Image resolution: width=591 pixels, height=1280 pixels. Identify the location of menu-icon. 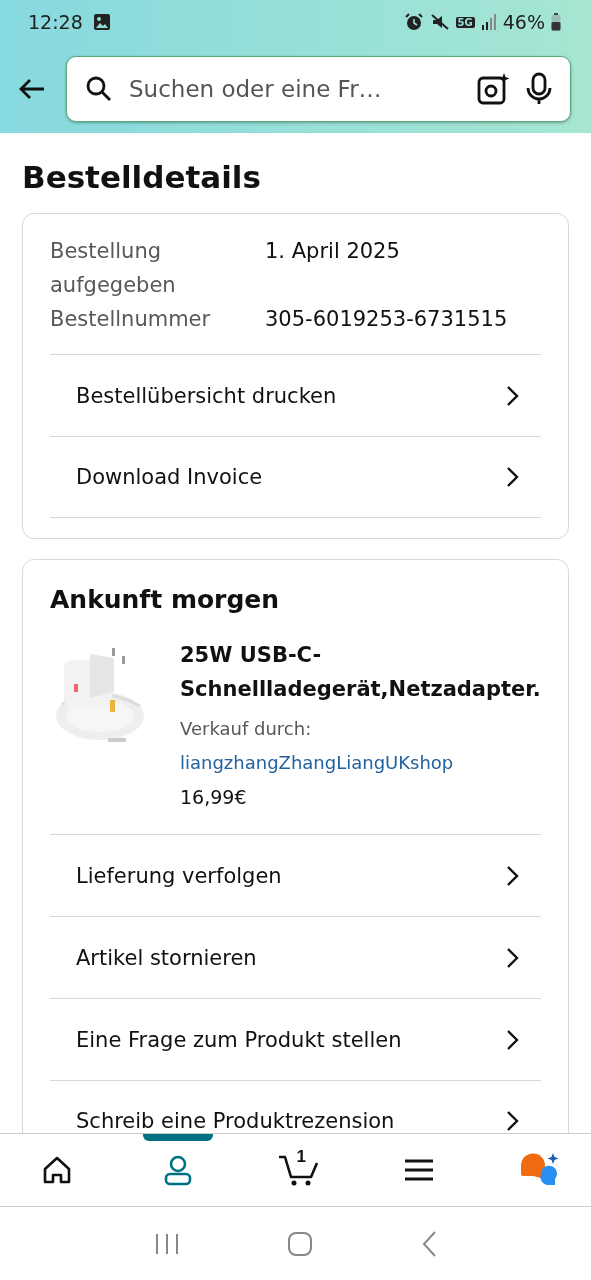
(419, 1170).